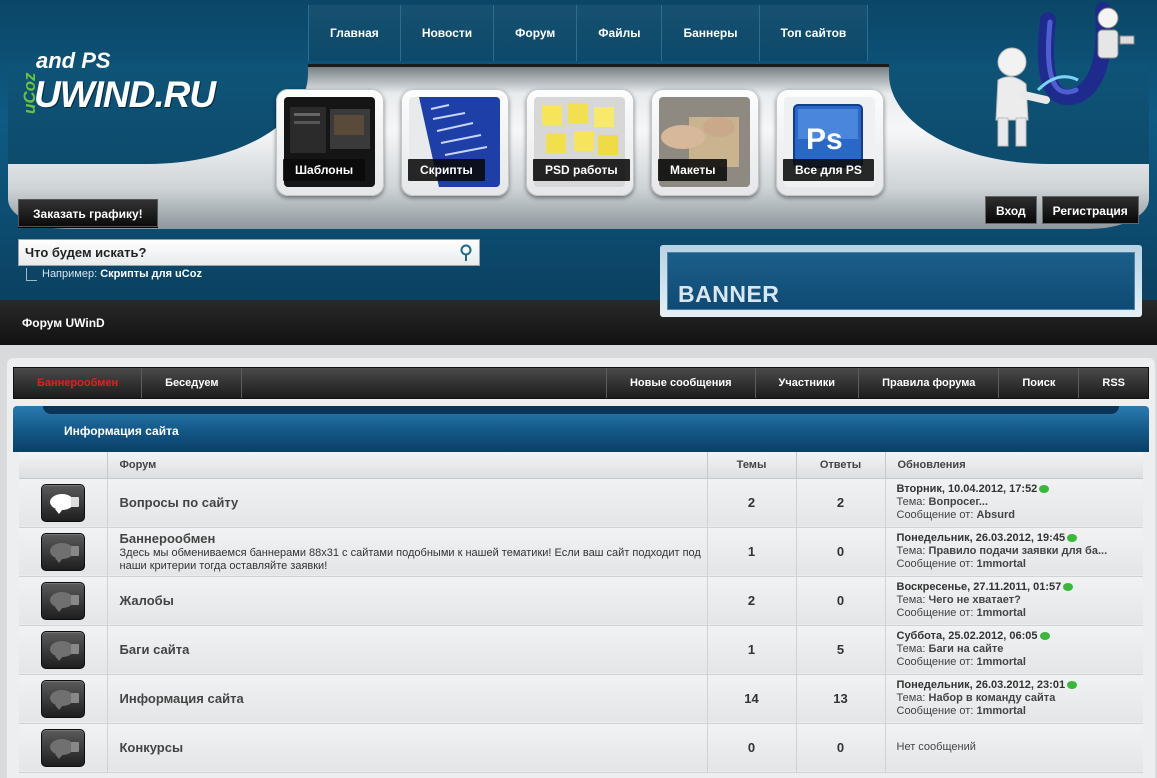 The image size is (1157, 778). I want to click on forum-nav-banner-exchange: Баннерообмен, so click(78, 383).